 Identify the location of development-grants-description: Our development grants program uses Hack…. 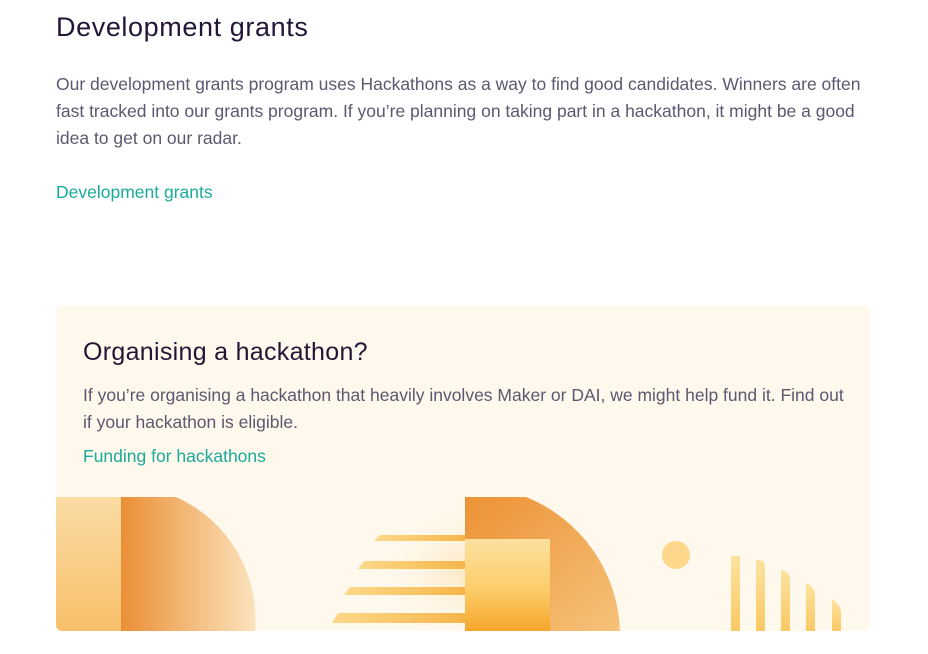
(458, 111).